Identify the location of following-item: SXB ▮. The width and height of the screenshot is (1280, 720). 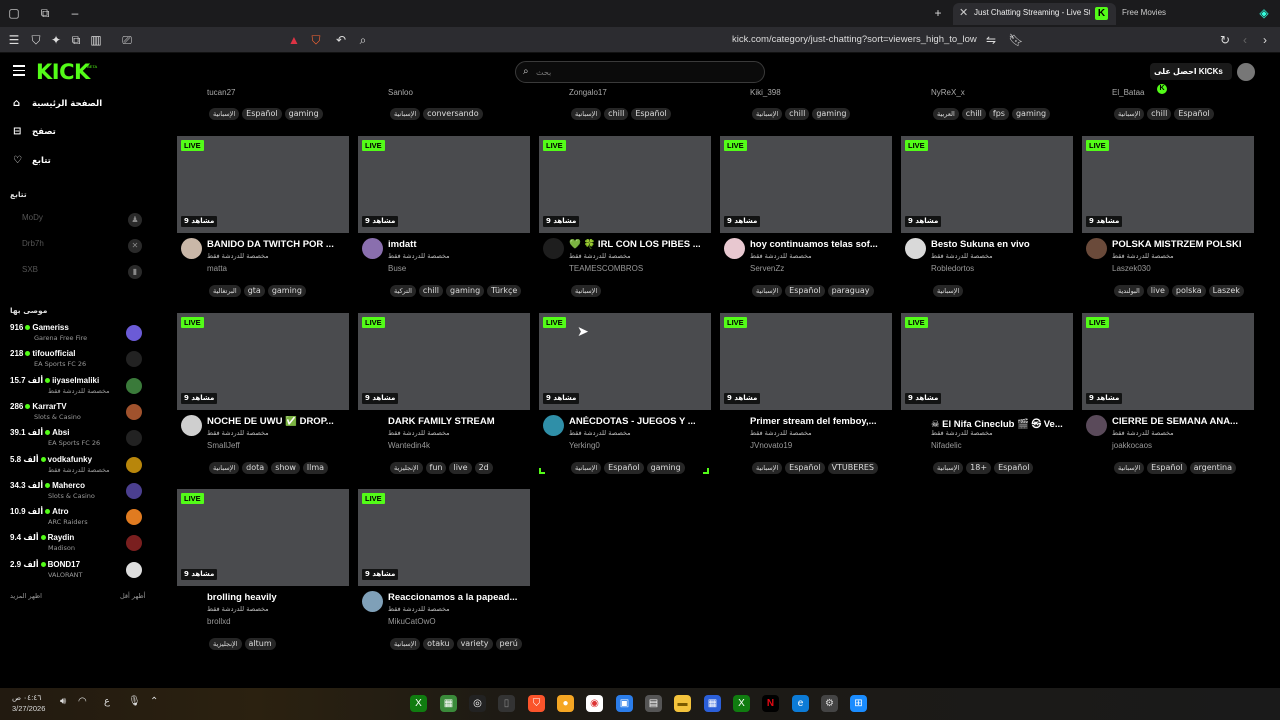
(82, 273).